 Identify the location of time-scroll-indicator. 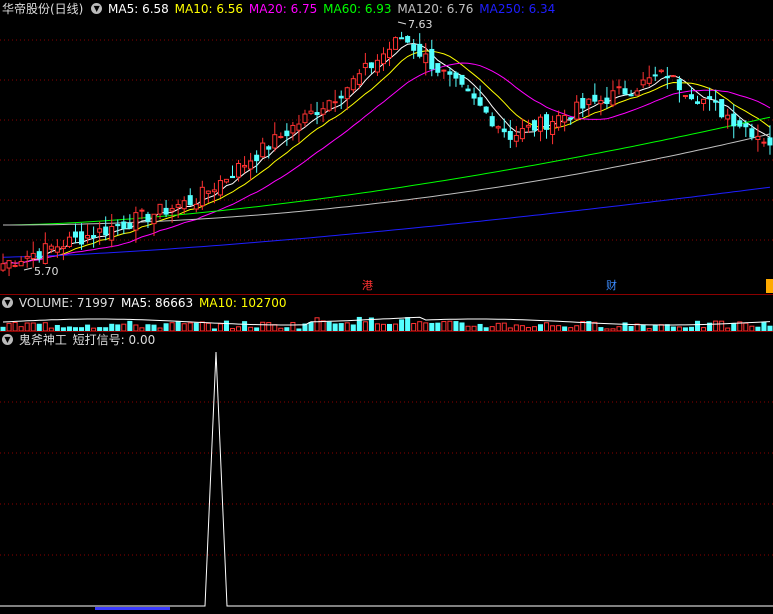
(132, 608).